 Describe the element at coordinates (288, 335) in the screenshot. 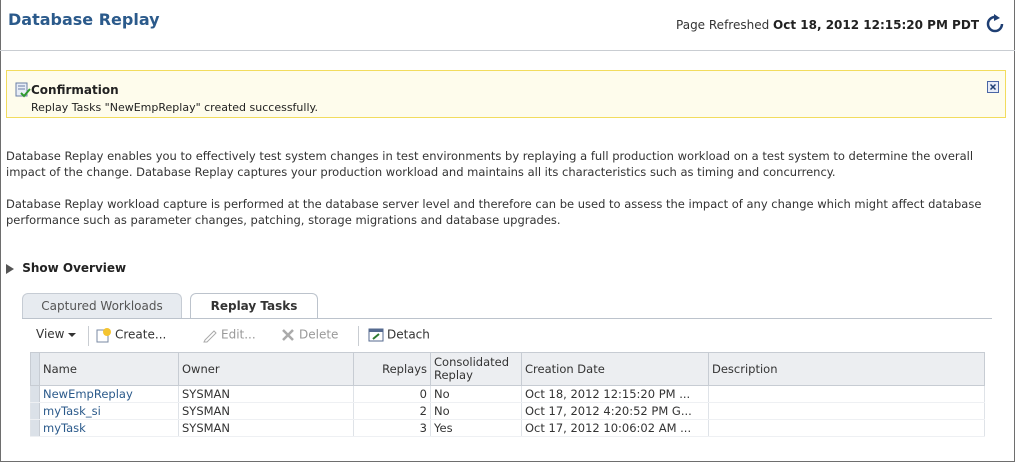

I see `delete-icon` at that location.